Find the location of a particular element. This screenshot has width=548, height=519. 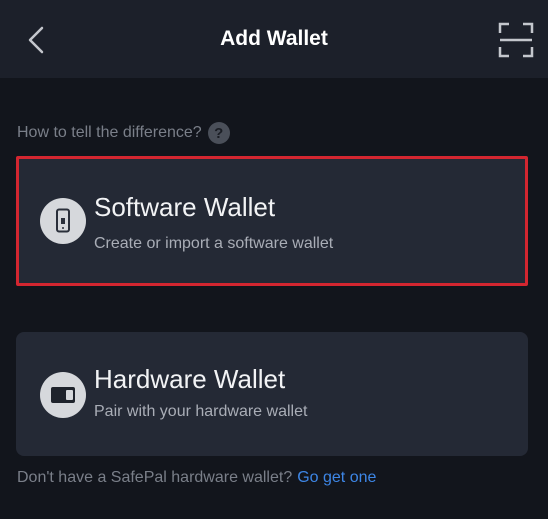

help-row: How to tell the difference? ? is located at coordinates (123, 133).